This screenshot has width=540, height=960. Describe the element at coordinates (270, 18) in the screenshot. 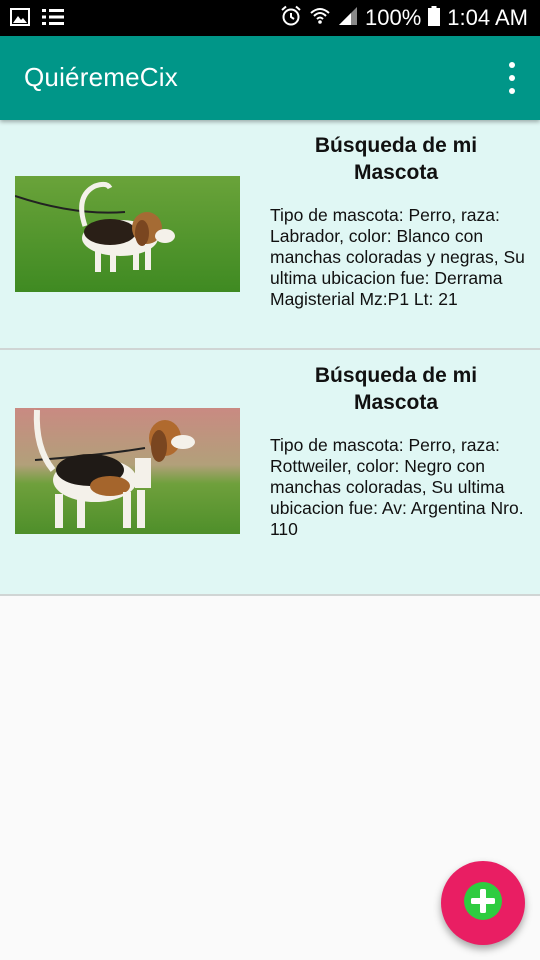

I see `status-bar: 100% 1:04 AM` at that location.